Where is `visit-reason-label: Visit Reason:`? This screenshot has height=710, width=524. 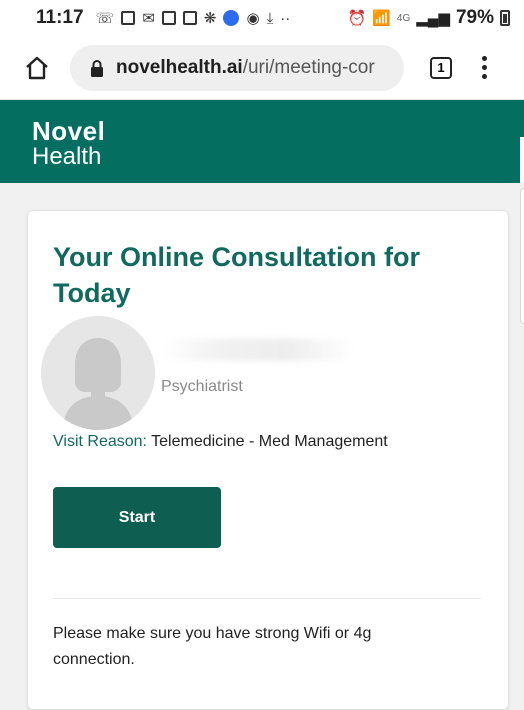 visit-reason-label: Visit Reason: is located at coordinates (100, 441).